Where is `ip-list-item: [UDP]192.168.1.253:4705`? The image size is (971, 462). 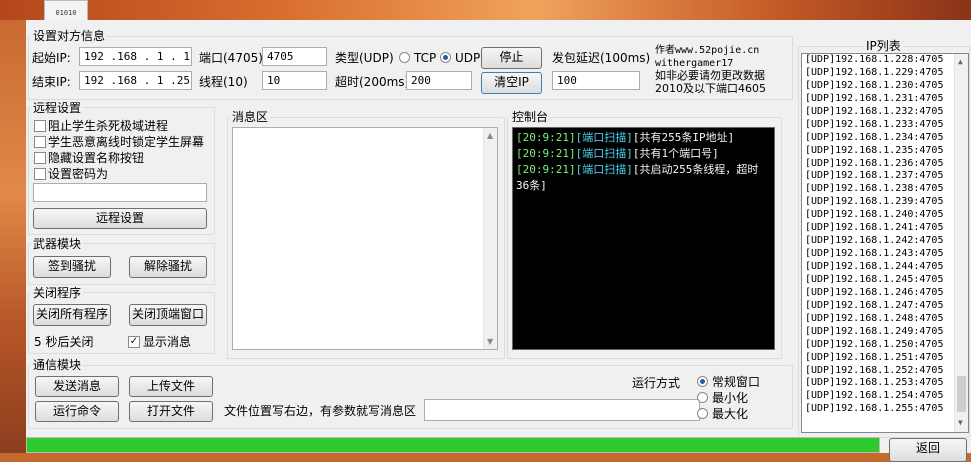 ip-list-item: [UDP]192.168.1.253:4705 is located at coordinates (886, 383).